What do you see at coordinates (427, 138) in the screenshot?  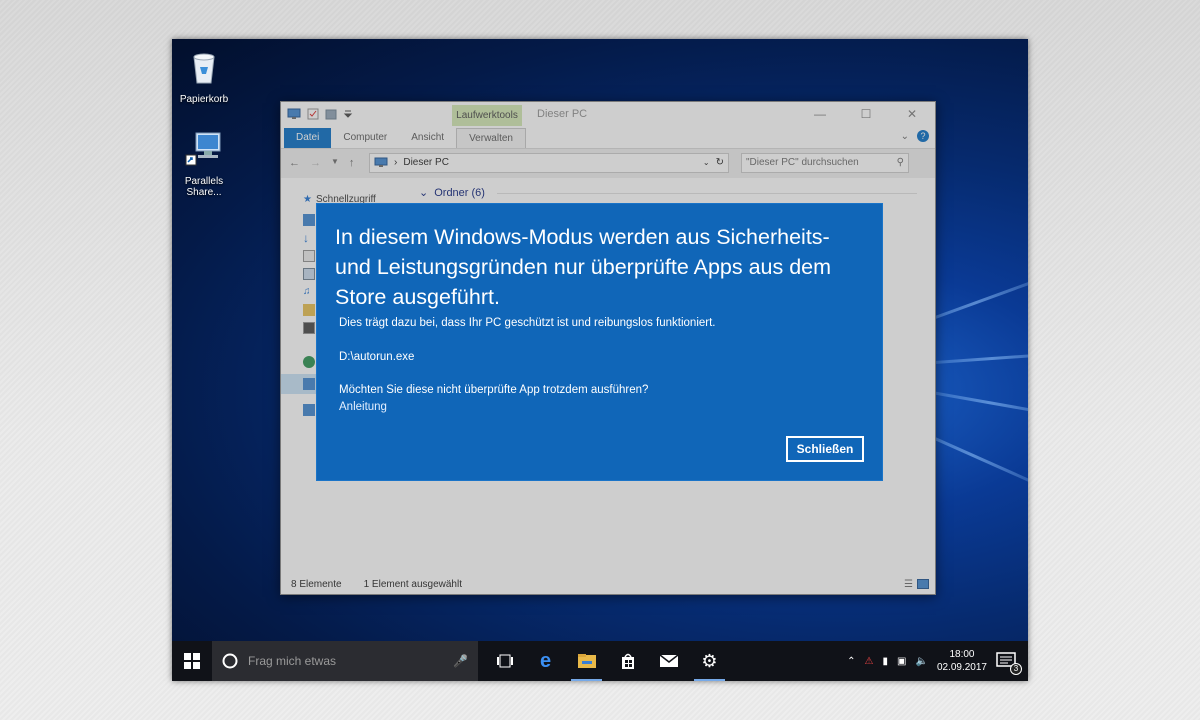 I see `tab-ansicht: Ansicht` at bounding box center [427, 138].